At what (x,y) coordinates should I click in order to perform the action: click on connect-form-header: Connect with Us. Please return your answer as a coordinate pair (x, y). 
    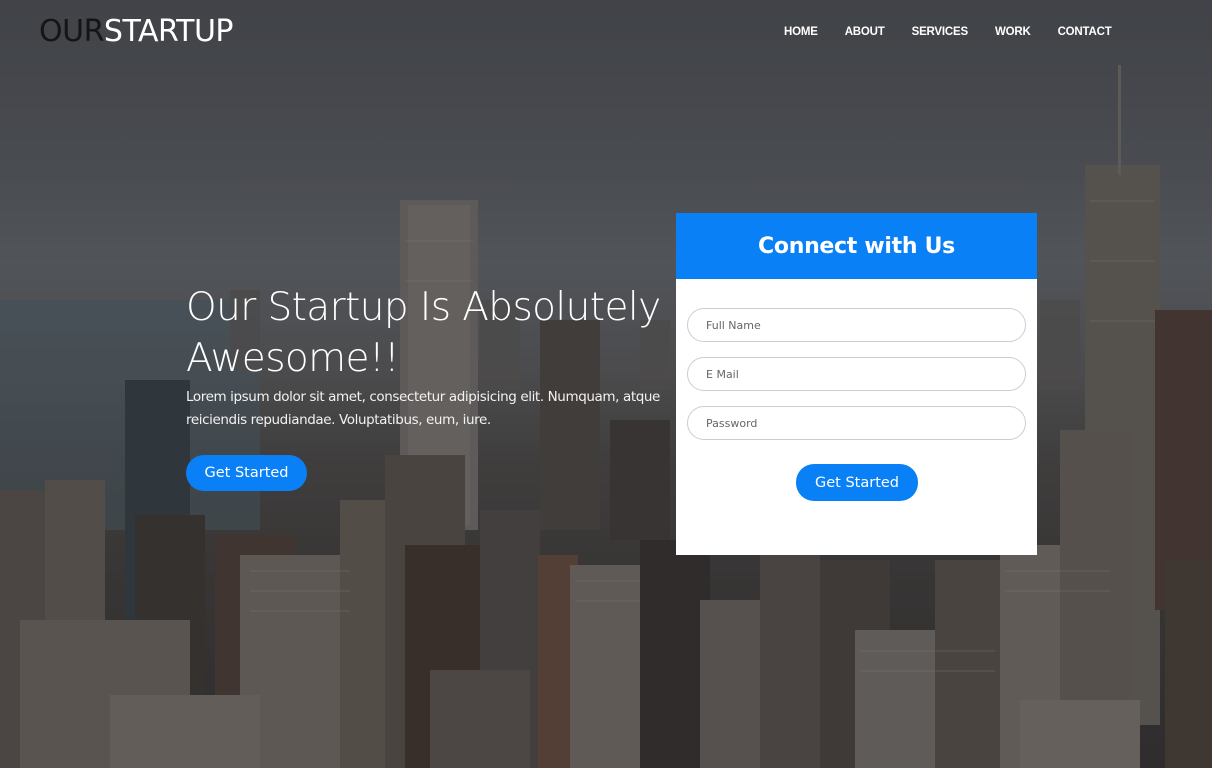
    Looking at the image, I should click on (856, 246).